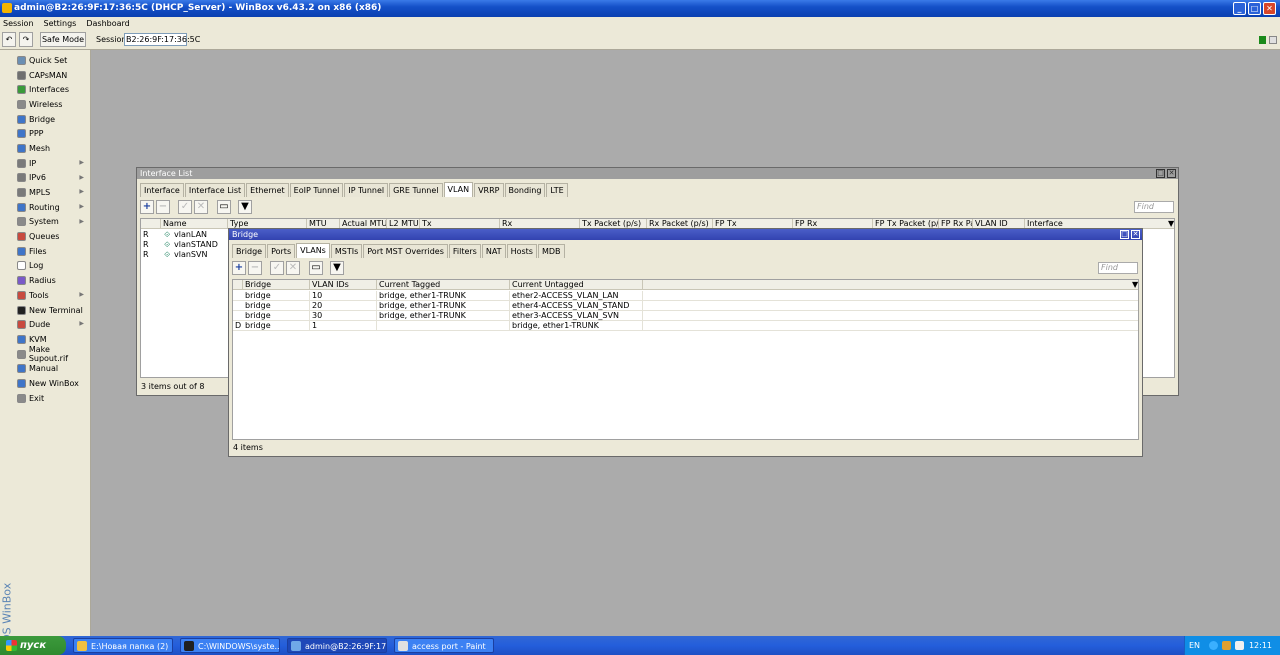 Image resolution: width=1280 pixels, height=655 pixels. Describe the element at coordinates (276, 285) in the screenshot. I see `column-bridge: Bridge` at that location.